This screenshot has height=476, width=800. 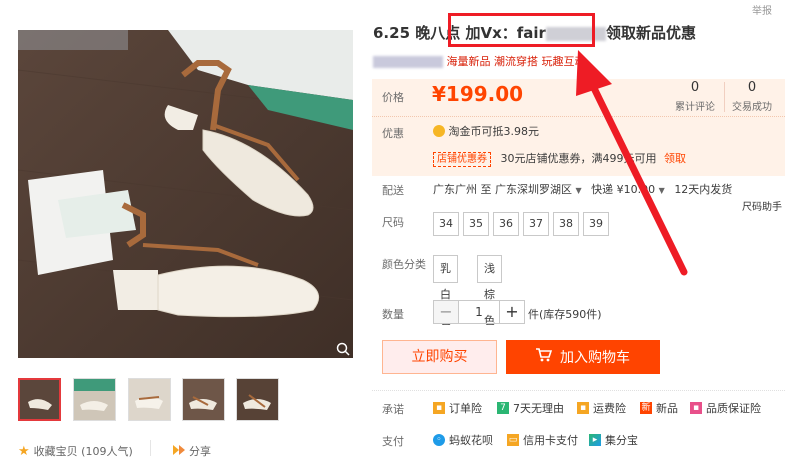 What do you see at coordinates (393, 97) in the screenshot?
I see `price-label: 价格` at bounding box center [393, 97].